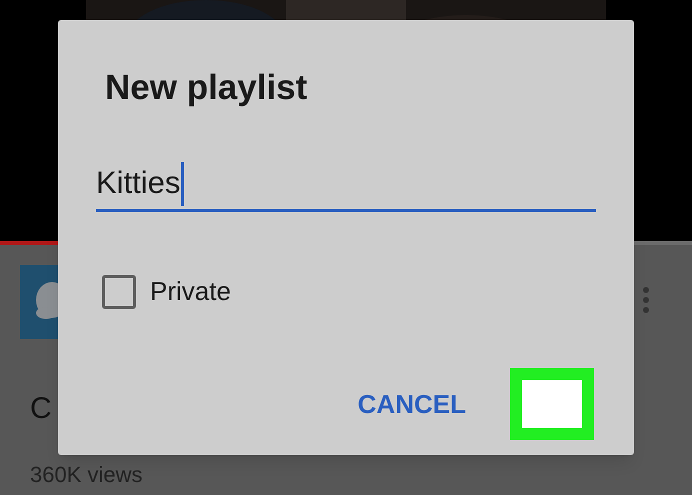 The width and height of the screenshot is (692, 495). I want to click on checkbox, so click(119, 291).